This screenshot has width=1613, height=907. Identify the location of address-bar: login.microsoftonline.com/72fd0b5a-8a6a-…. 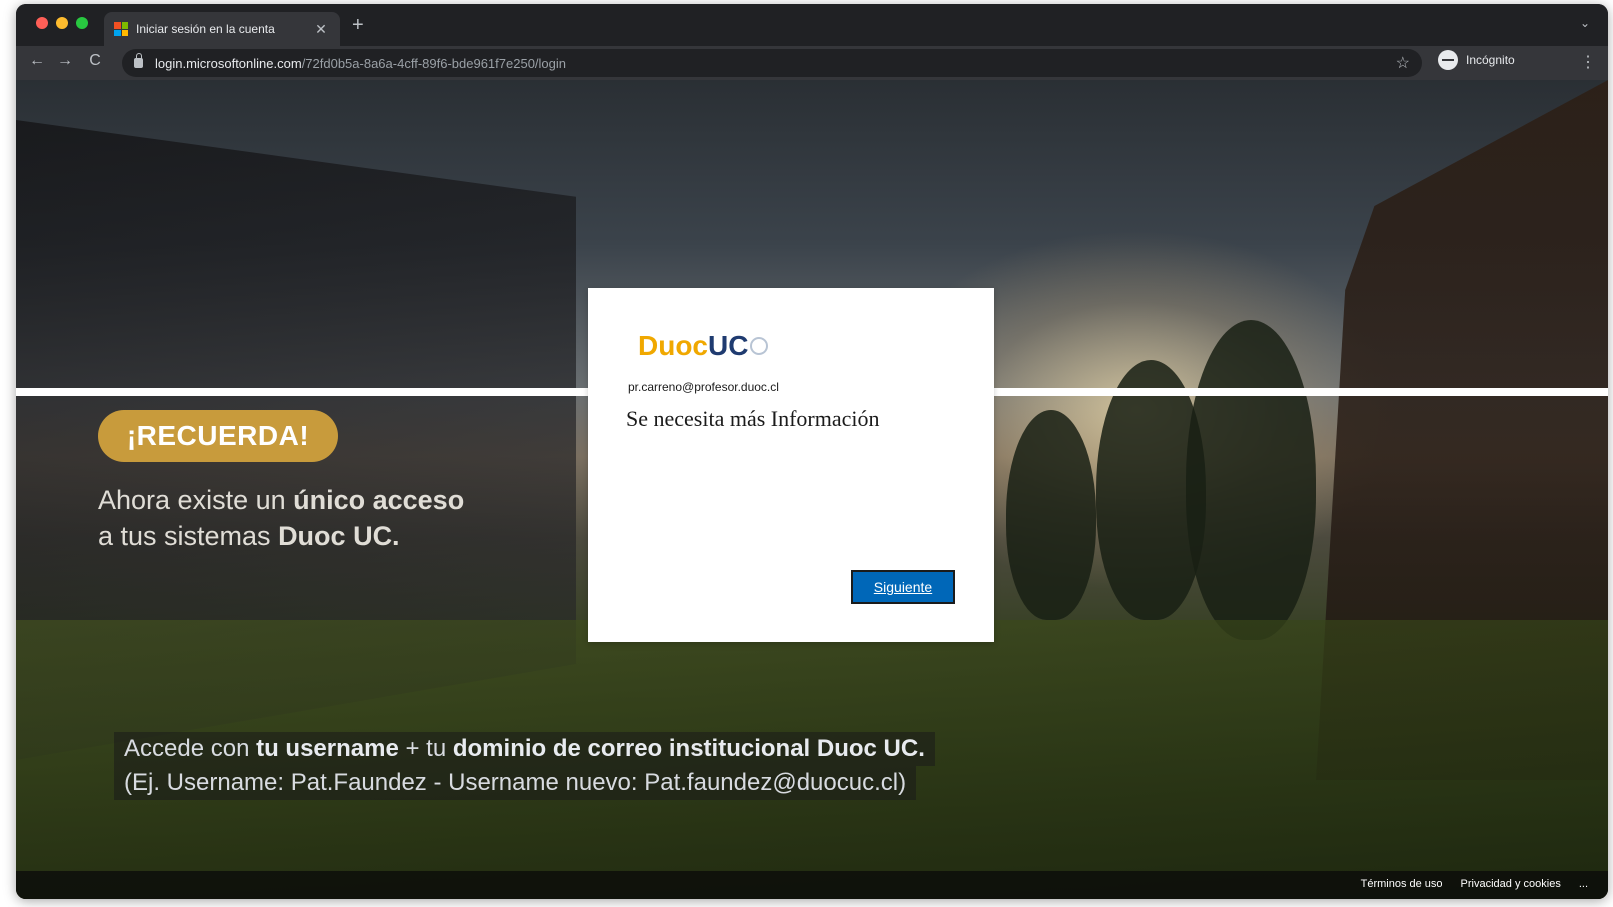
(772, 63).